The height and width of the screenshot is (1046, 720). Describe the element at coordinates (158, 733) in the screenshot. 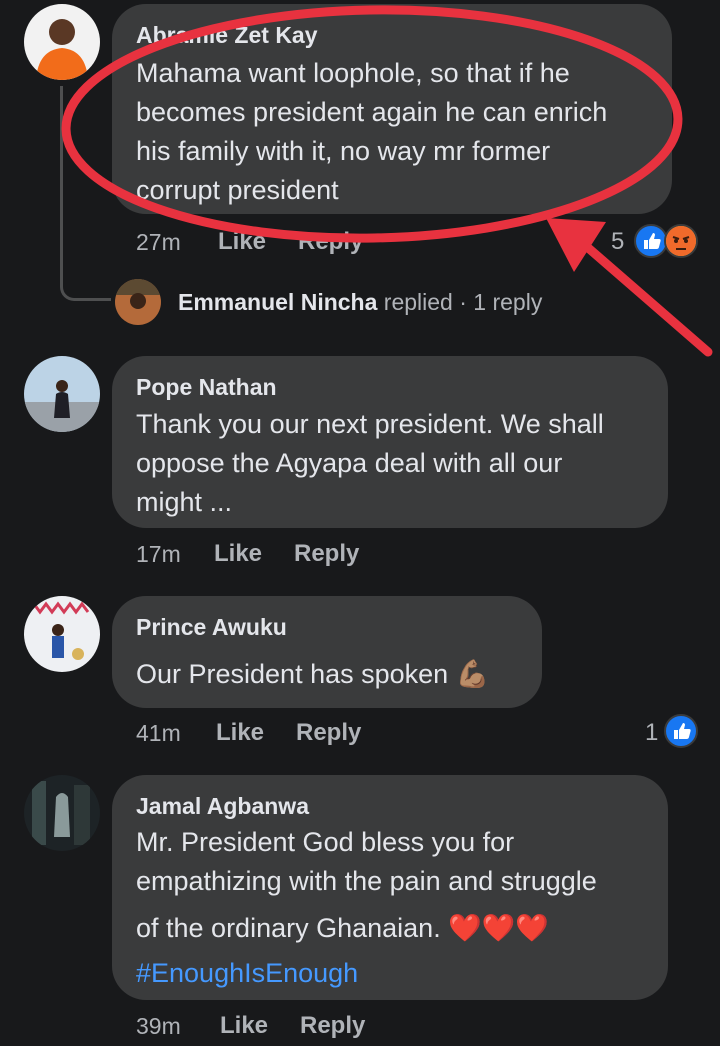

I see `comment-time: 41m` at that location.